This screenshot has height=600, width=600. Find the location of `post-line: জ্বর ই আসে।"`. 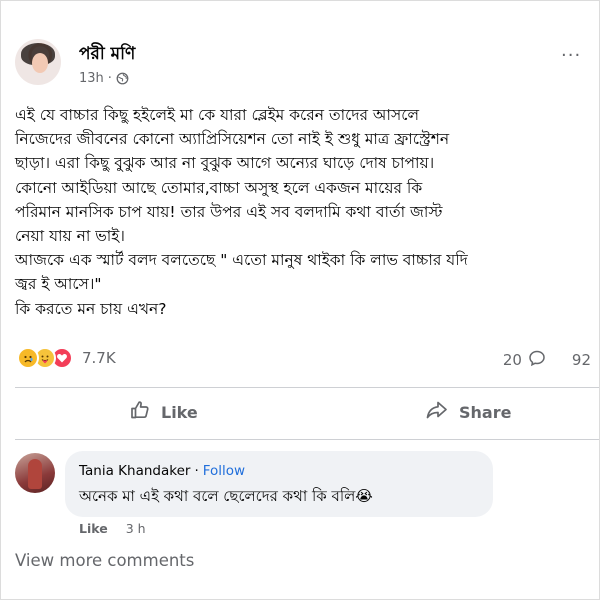

post-line: জ্বর ই আসে।" is located at coordinates (58, 284).